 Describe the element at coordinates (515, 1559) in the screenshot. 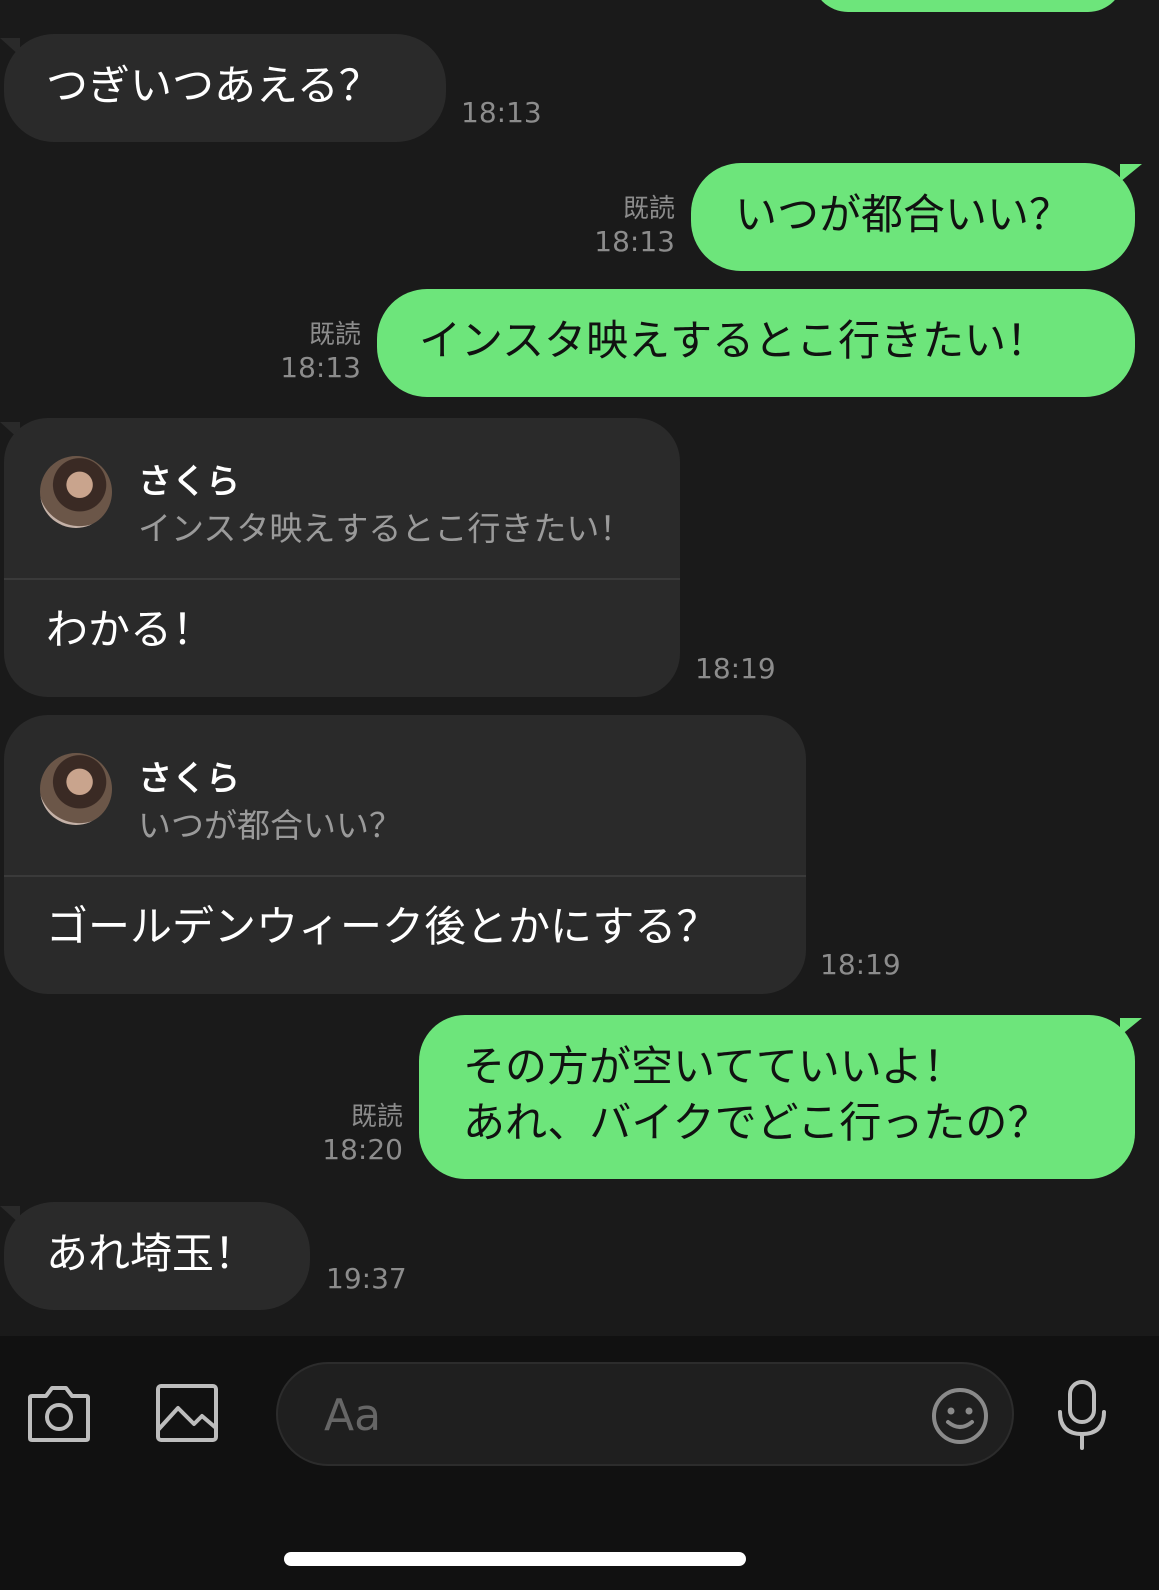

I see `home-indicator` at that location.